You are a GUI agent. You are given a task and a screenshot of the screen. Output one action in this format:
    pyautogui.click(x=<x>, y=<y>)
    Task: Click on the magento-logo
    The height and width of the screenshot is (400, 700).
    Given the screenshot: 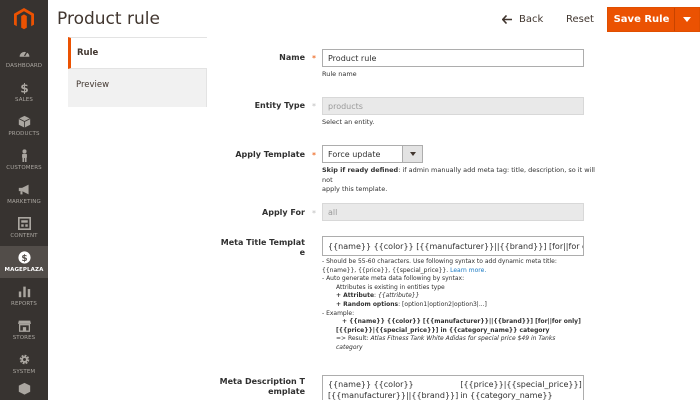 What is the action you would take?
    pyautogui.click(x=24, y=19)
    